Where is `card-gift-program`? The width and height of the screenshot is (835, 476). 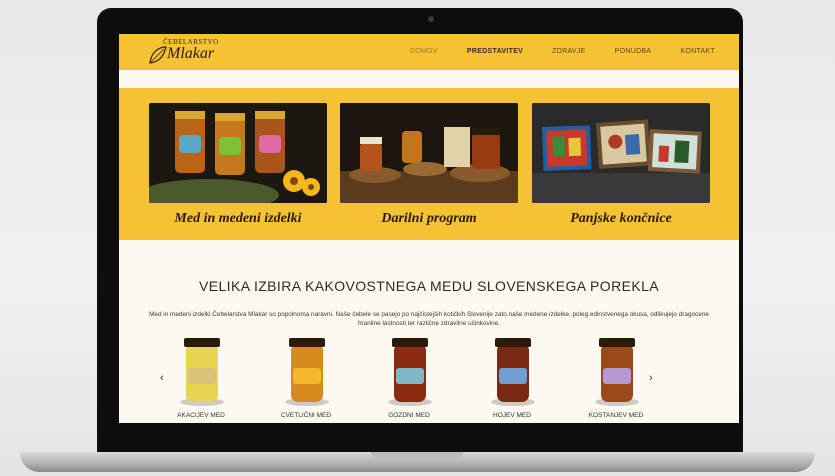
card-gift-program is located at coordinates (429, 153).